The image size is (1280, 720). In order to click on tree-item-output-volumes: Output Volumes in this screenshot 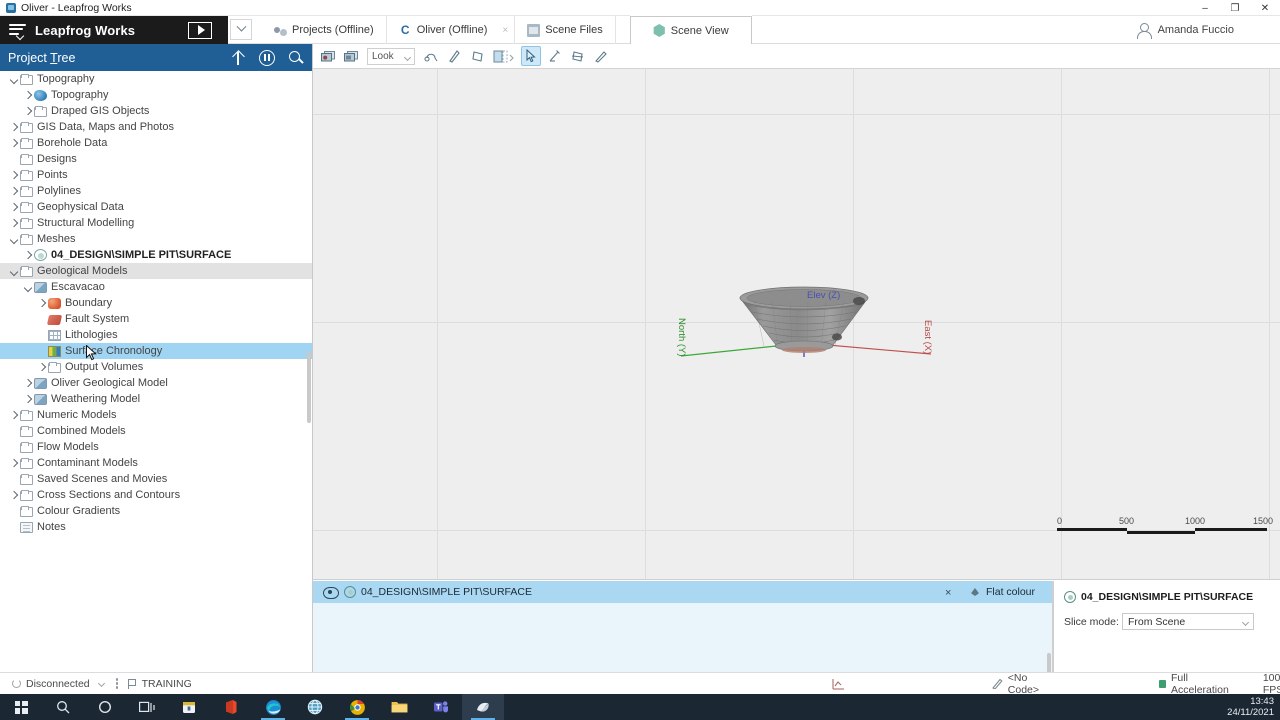, I will do `click(156, 367)`.